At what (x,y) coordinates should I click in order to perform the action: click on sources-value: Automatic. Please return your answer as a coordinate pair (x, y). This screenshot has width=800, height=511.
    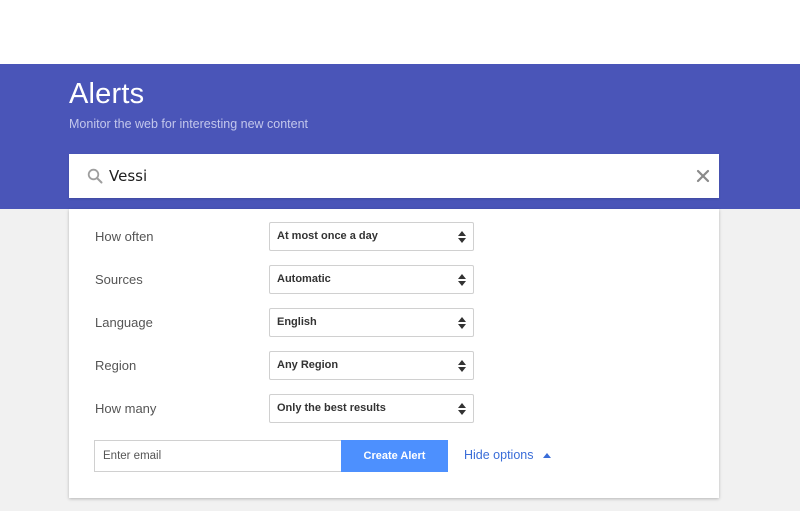
    Looking at the image, I should click on (304, 279).